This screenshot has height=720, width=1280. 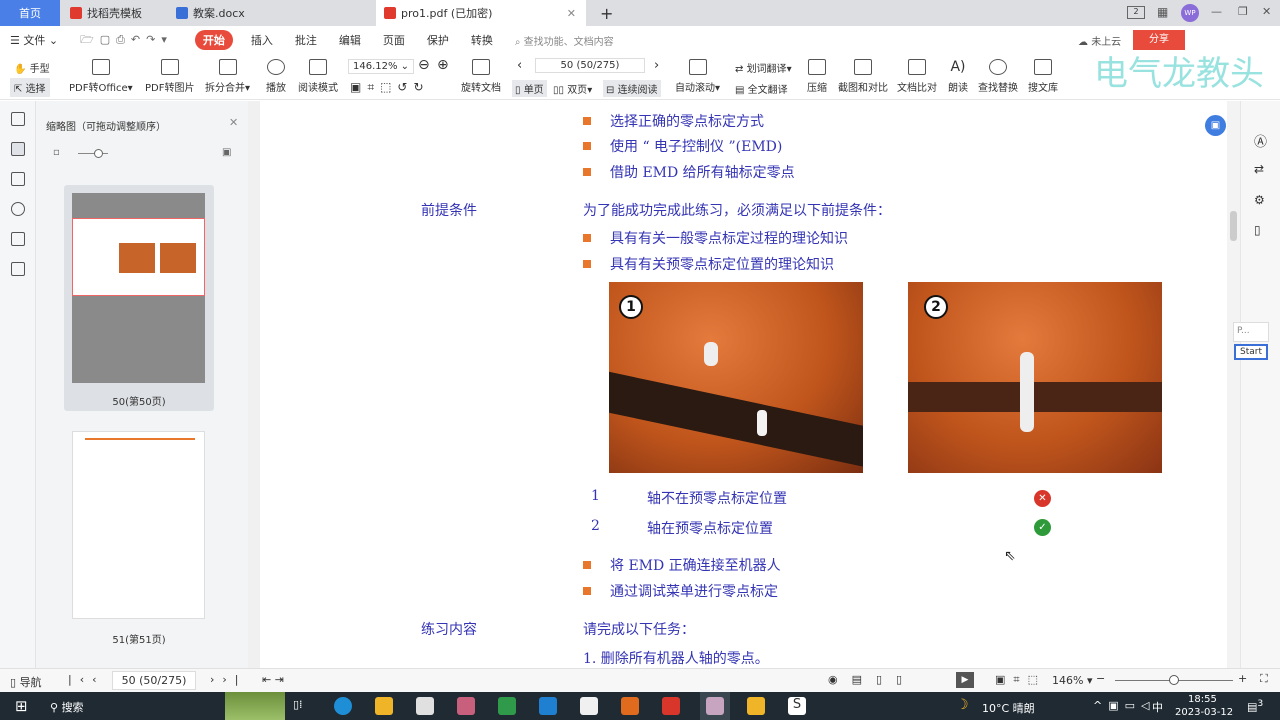 I want to click on menu-start: 开始, so click(x=213, y=40).